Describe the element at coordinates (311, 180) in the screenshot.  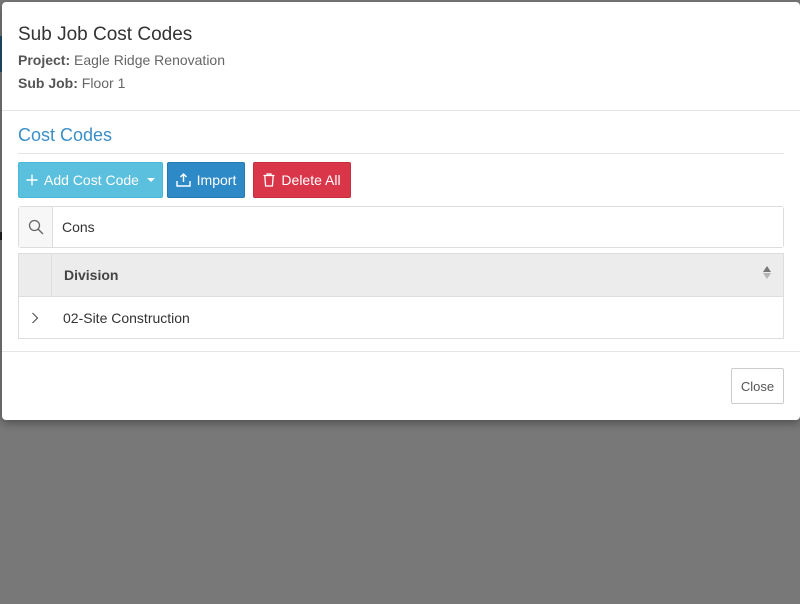
I see `delete-all-label: Delete All` at that location.